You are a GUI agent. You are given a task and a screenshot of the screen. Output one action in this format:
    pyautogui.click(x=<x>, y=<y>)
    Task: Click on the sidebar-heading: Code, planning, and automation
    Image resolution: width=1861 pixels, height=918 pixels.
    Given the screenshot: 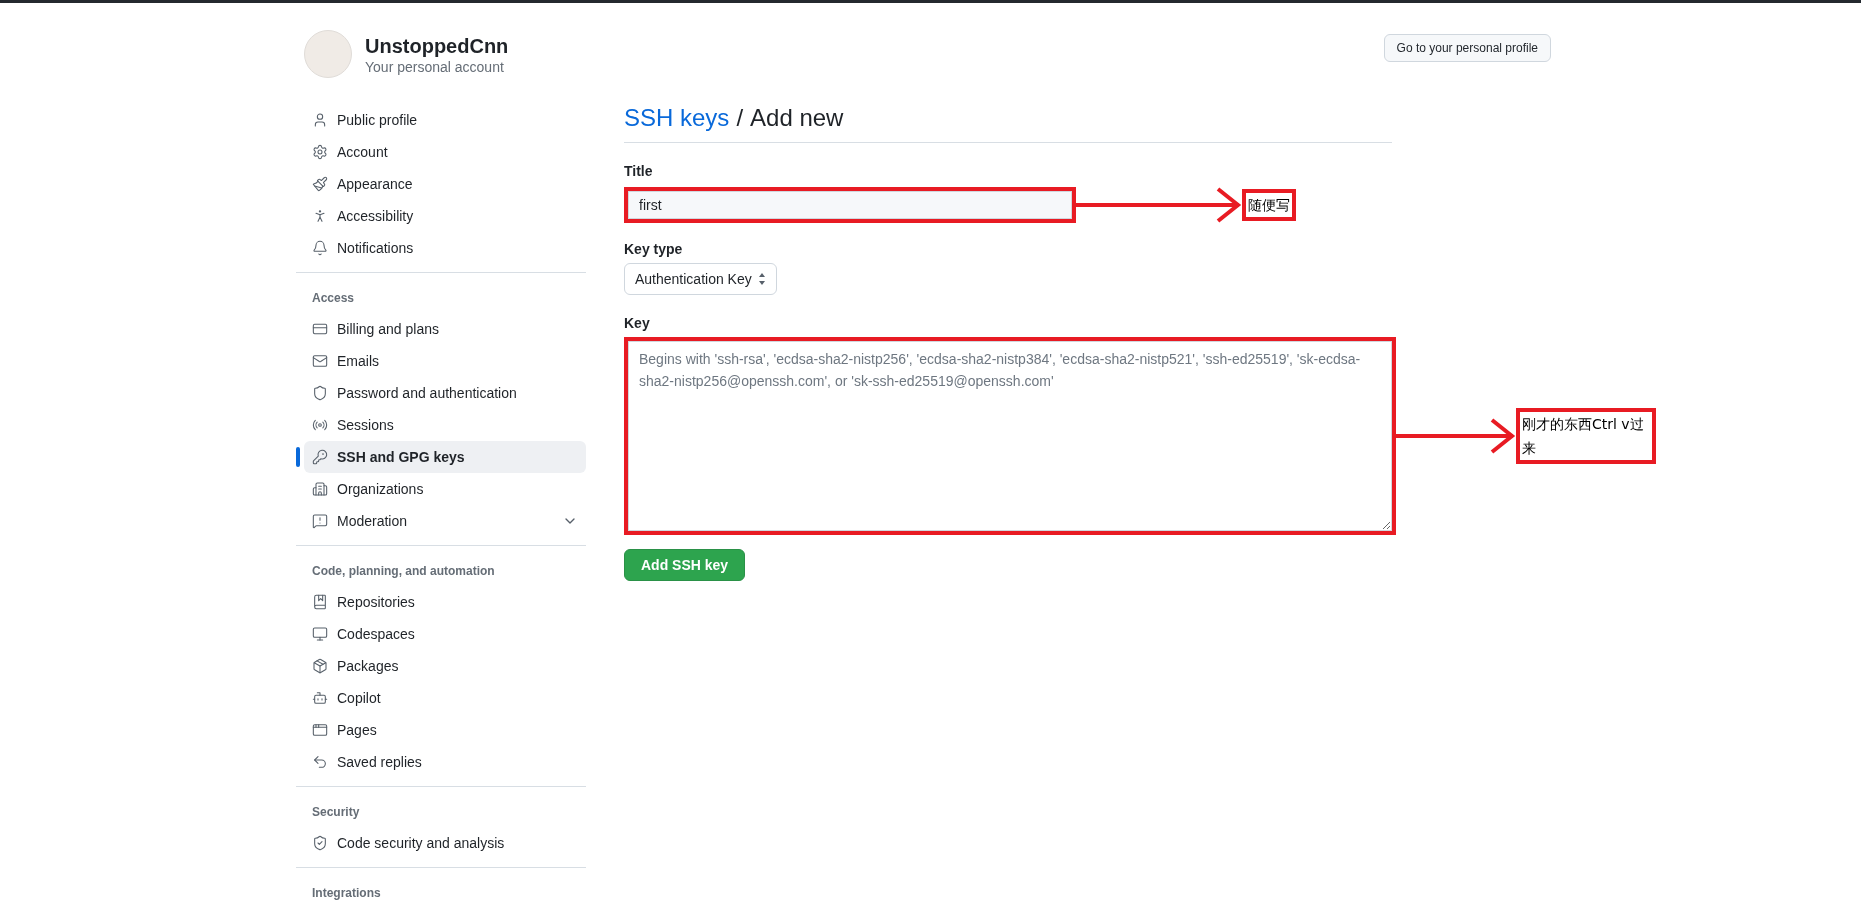 What is the action you would take?
    pyautogui.click(x=403, y=571)
    